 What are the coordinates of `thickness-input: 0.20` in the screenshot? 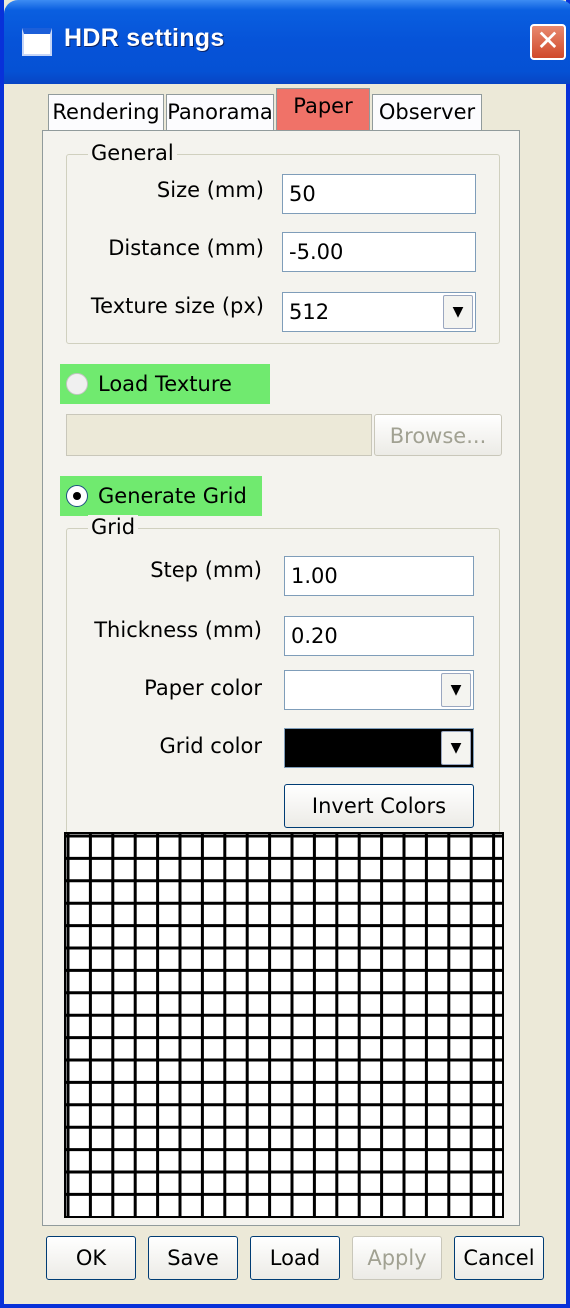 It's located at (379, 636).